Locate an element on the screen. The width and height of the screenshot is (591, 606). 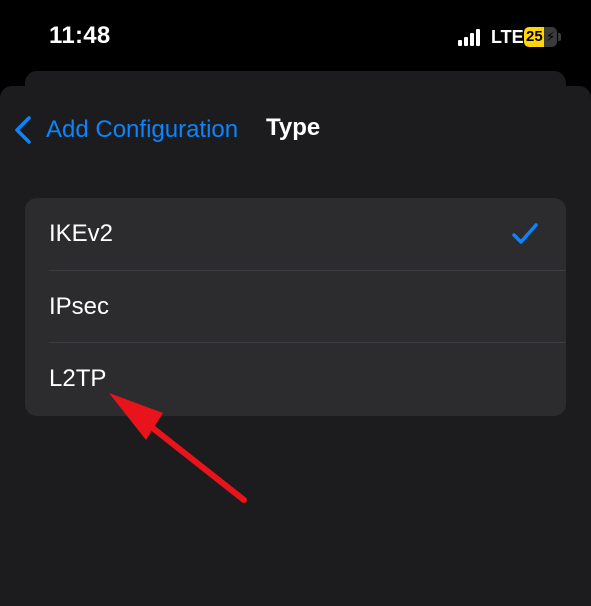
back-button: Add Configuration is located at coordinates (125, 130).